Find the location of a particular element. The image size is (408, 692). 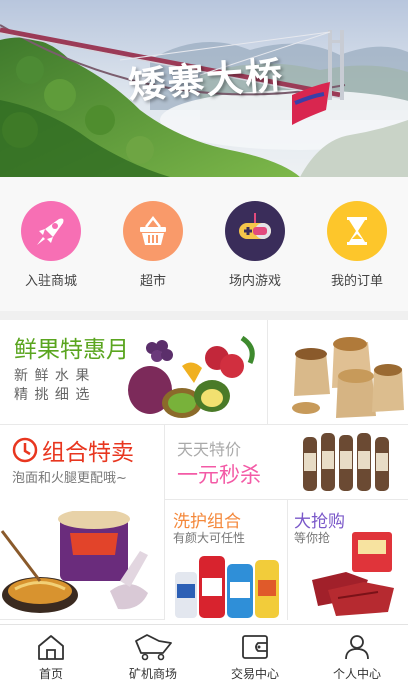

promo-nuts-card is located at coordinates (338, 372).